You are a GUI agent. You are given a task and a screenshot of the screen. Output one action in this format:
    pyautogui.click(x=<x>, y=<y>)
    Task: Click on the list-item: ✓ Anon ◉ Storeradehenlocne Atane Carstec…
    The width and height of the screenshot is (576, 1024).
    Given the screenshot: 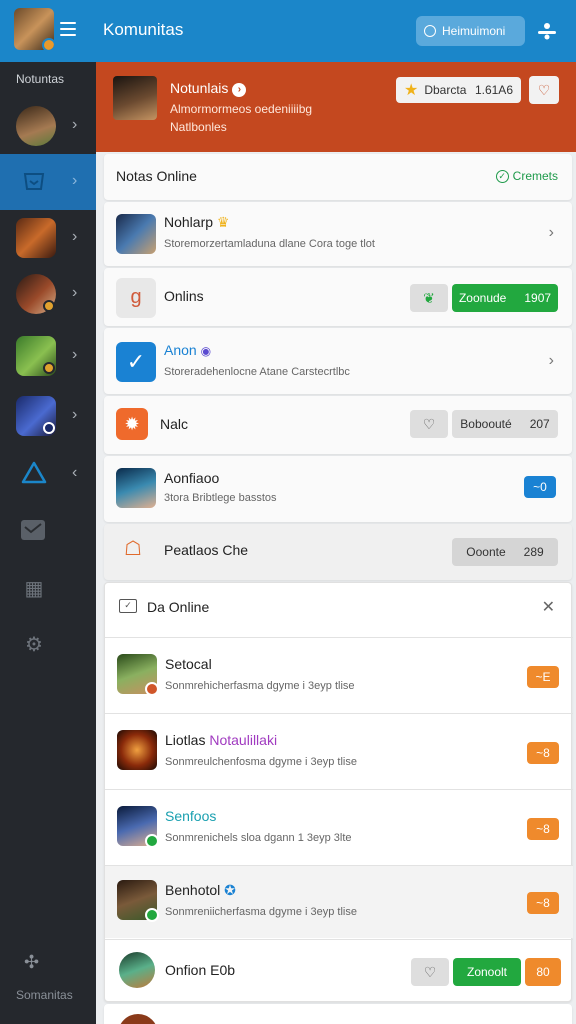 What is the action you would take?
    pyautogui.click(x=338, y=361)
    